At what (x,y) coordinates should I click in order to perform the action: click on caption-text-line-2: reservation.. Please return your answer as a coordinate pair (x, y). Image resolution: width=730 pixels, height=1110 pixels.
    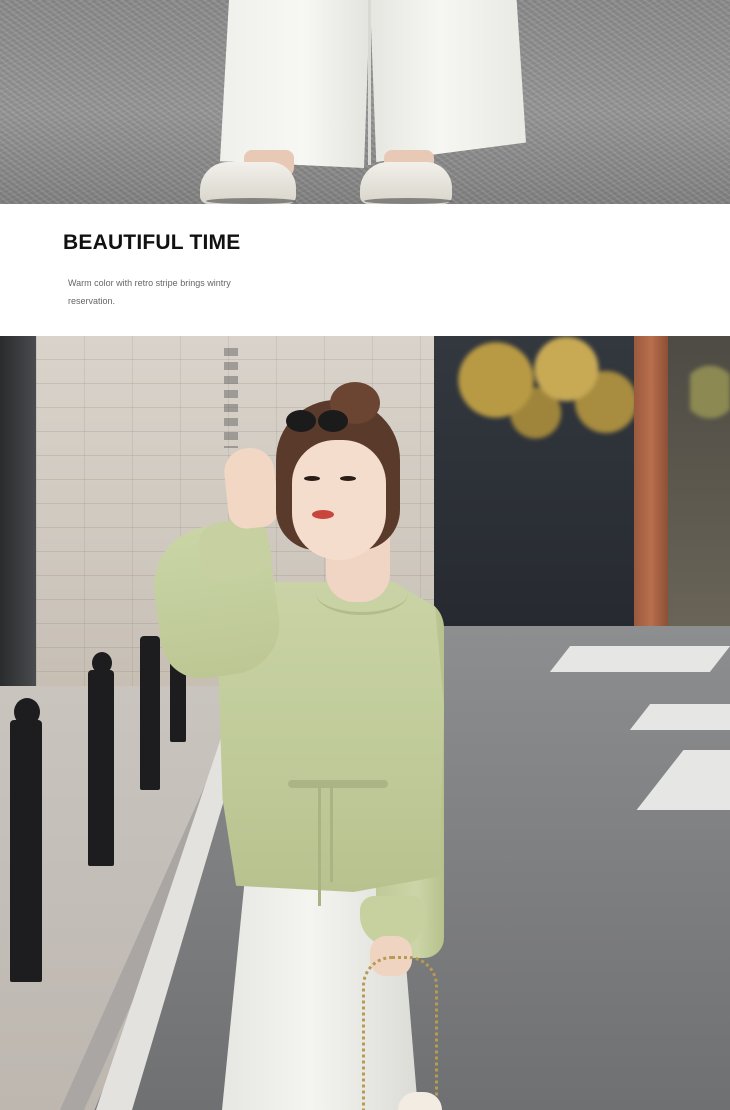
    Looking at the image, I should click on (92, 301).